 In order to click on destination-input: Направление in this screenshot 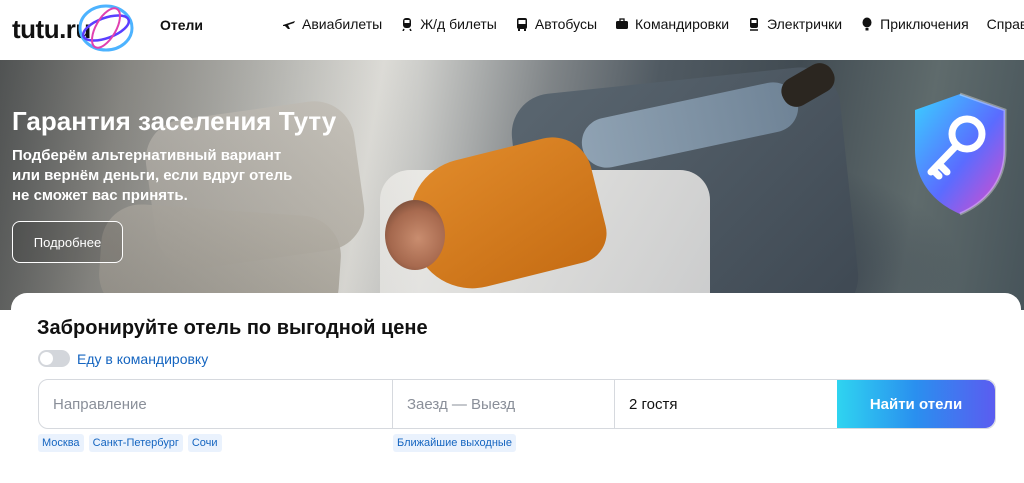, I will do `click(216, 404)`.